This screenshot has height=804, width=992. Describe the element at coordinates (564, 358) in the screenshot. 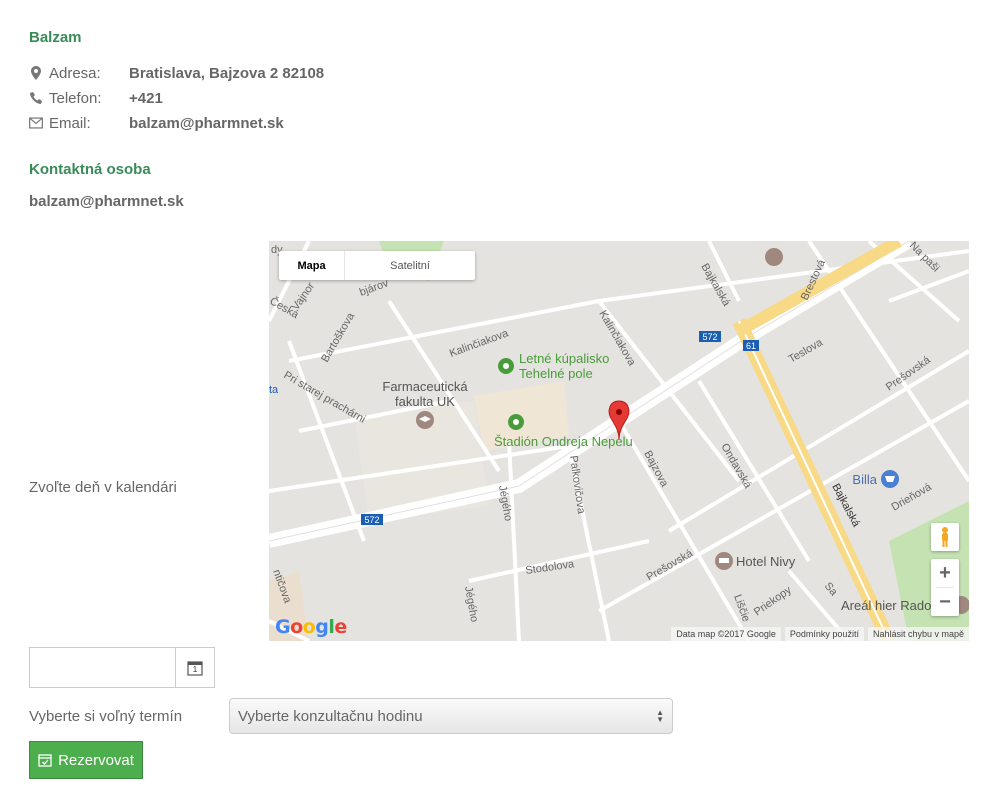

I see `poi-pool-label-1: Letné kúpalisko` at that location.